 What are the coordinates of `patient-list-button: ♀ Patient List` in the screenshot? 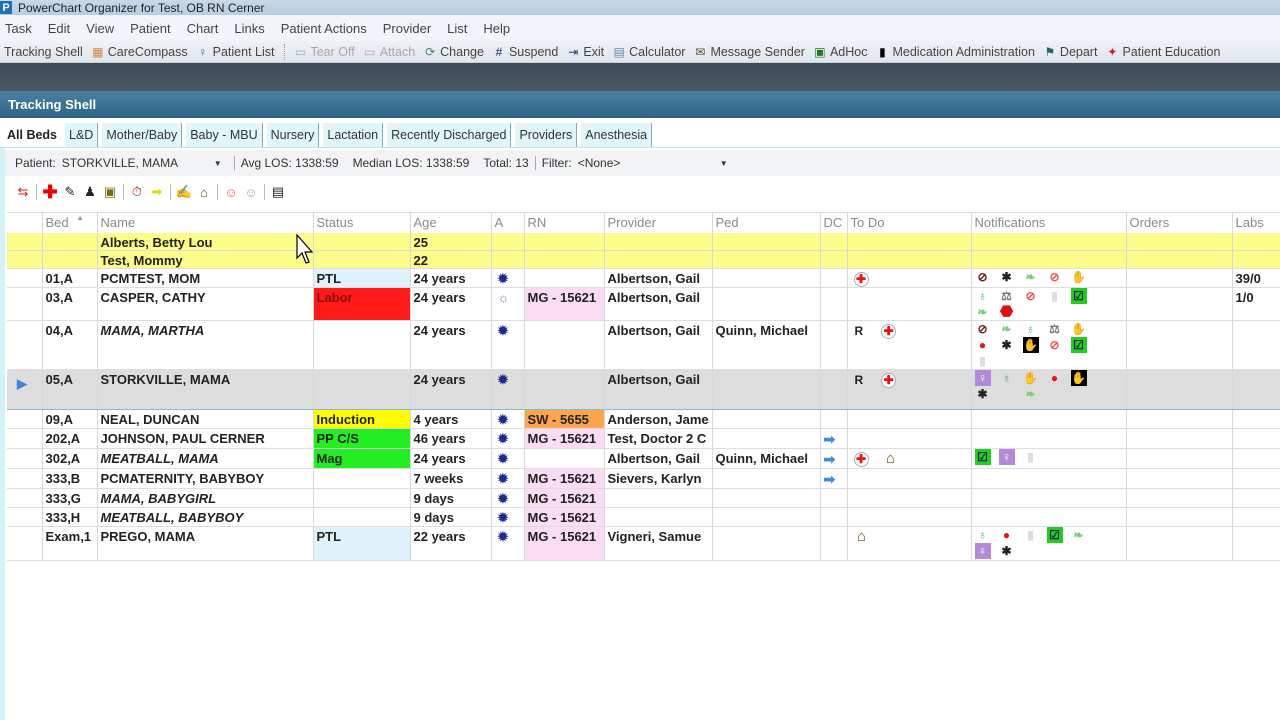 It's located at (235, 52).